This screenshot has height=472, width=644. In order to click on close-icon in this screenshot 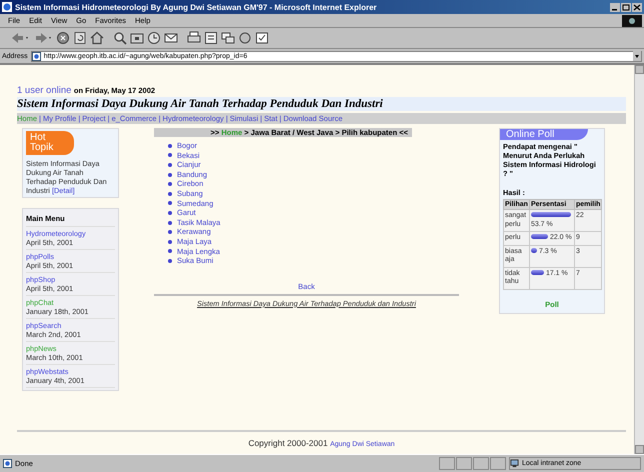, I will do `click(637, 7)`.